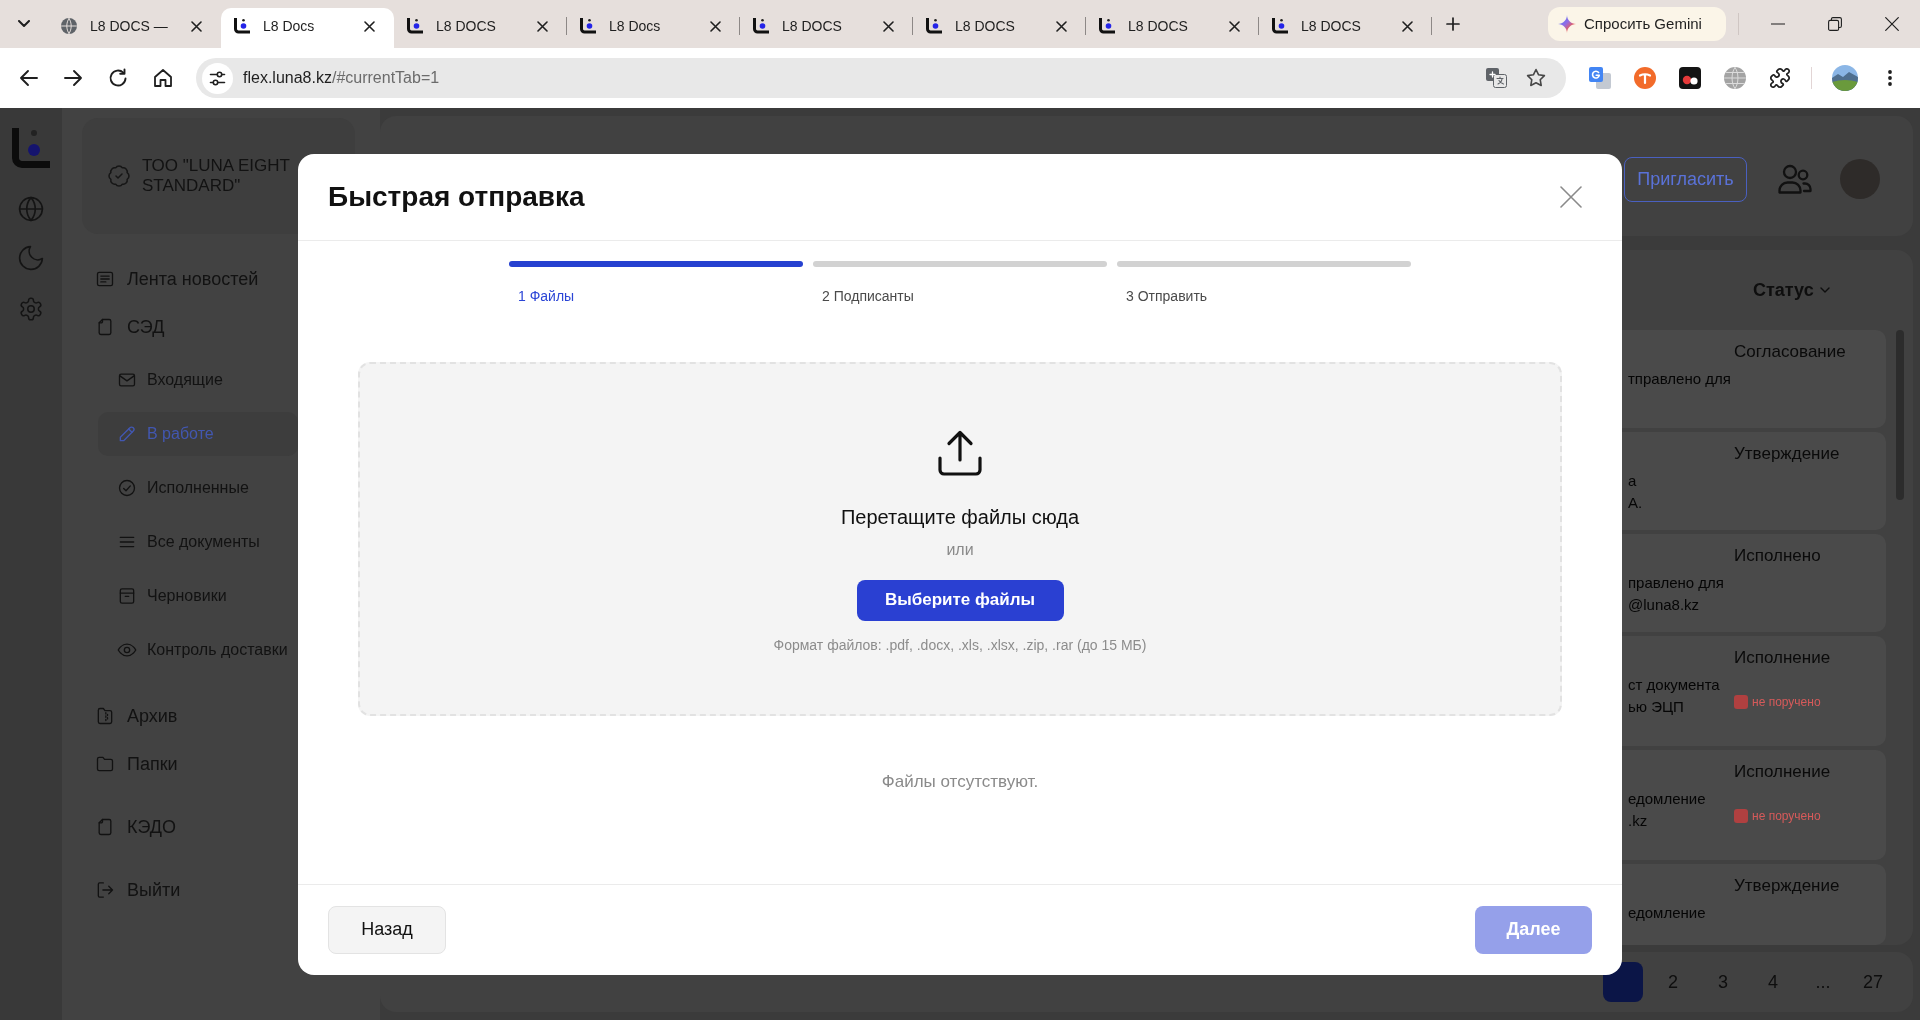 This screenshot has height=1020, width=1920. What do you see at coordinates (118, 78) in the screenshot?
I see `reload-icon` at bounding box center [118, 78].